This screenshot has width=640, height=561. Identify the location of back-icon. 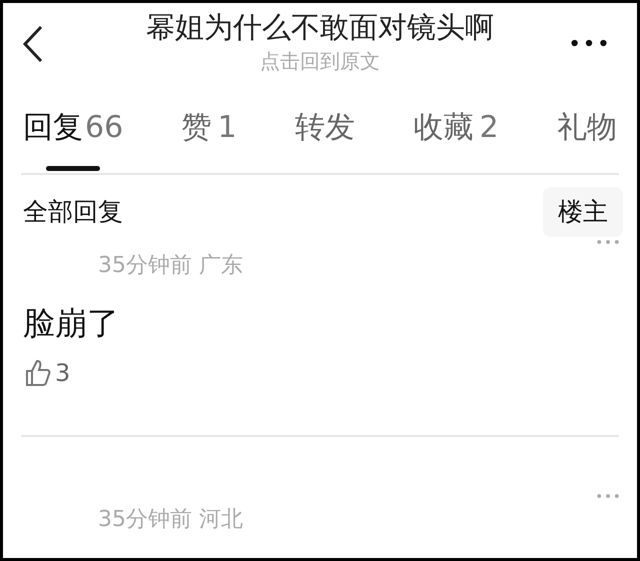
(33, 44).